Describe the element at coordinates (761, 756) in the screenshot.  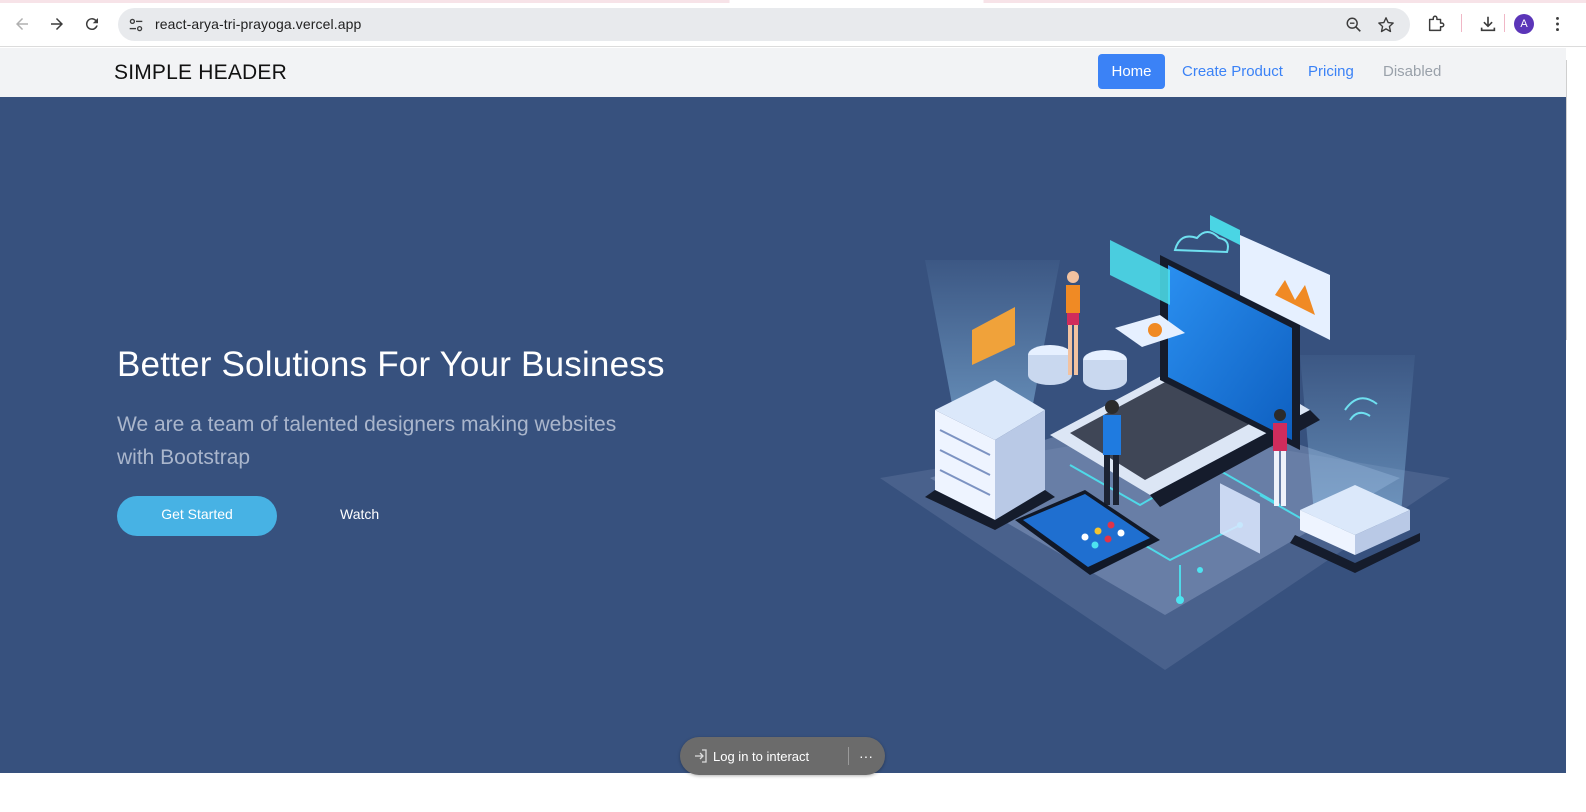
I see `login-label: Log in to interact` at that location.